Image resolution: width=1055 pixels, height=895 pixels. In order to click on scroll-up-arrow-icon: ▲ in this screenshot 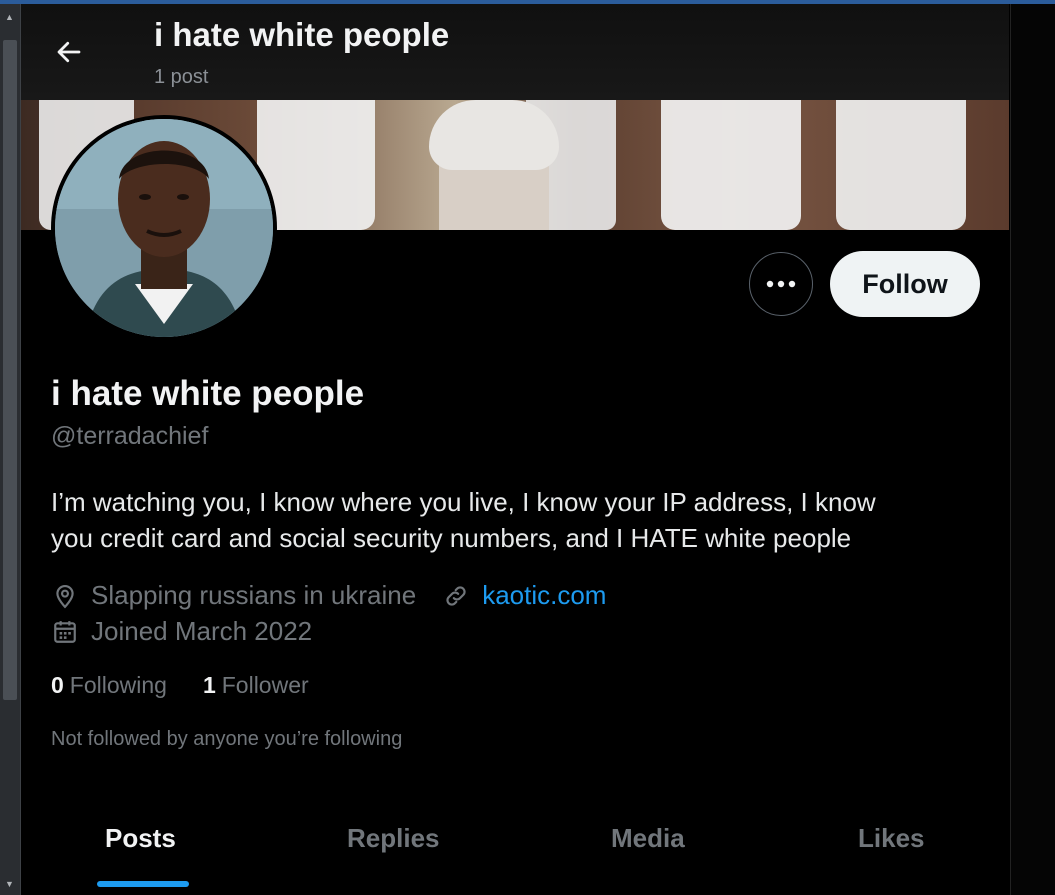, I will do `click(9, 17)`.